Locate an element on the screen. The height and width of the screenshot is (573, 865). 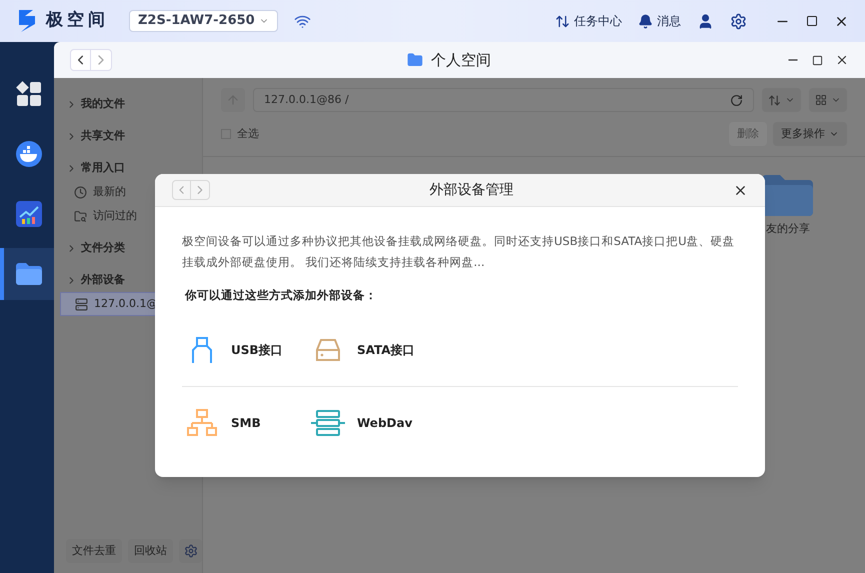
sidebar-button: 文件去重 is located at coordinates (94, 551).